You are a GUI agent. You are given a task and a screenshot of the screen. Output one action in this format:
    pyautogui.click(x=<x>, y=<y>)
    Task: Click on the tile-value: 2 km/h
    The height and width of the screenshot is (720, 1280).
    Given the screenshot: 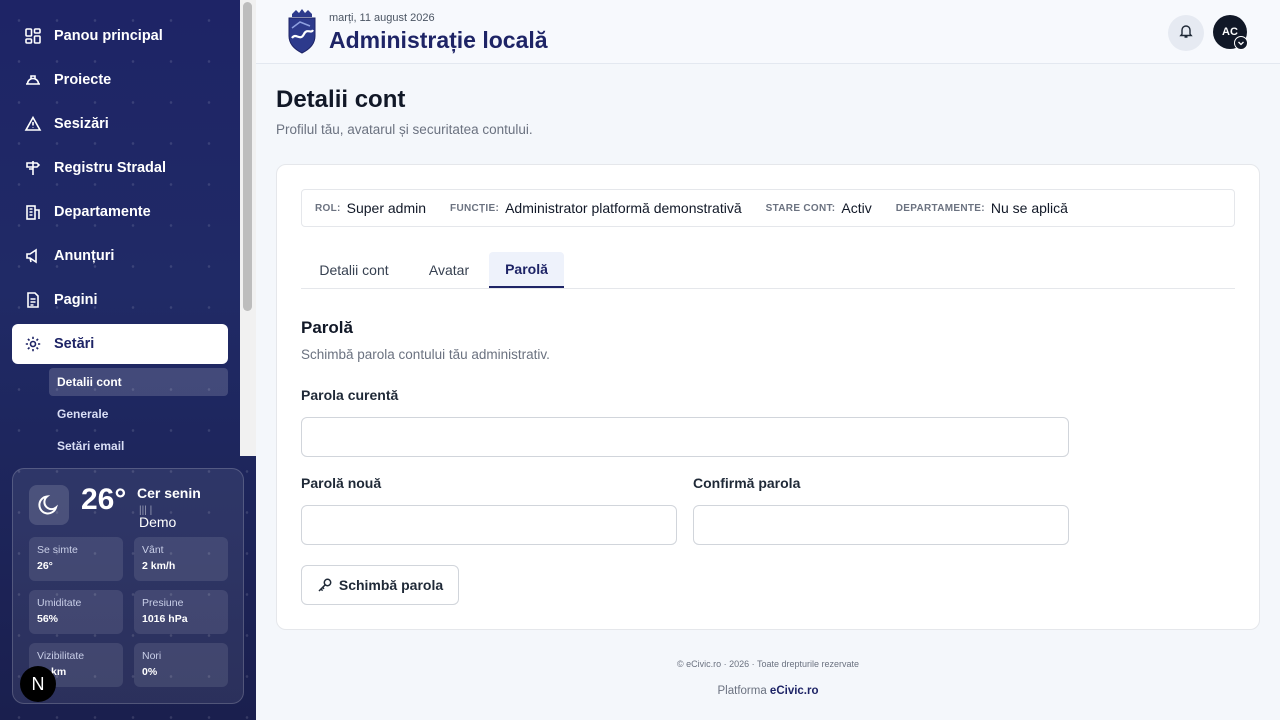 What is the action you would take?
    pyautogui.click(x=159, y=566)
    